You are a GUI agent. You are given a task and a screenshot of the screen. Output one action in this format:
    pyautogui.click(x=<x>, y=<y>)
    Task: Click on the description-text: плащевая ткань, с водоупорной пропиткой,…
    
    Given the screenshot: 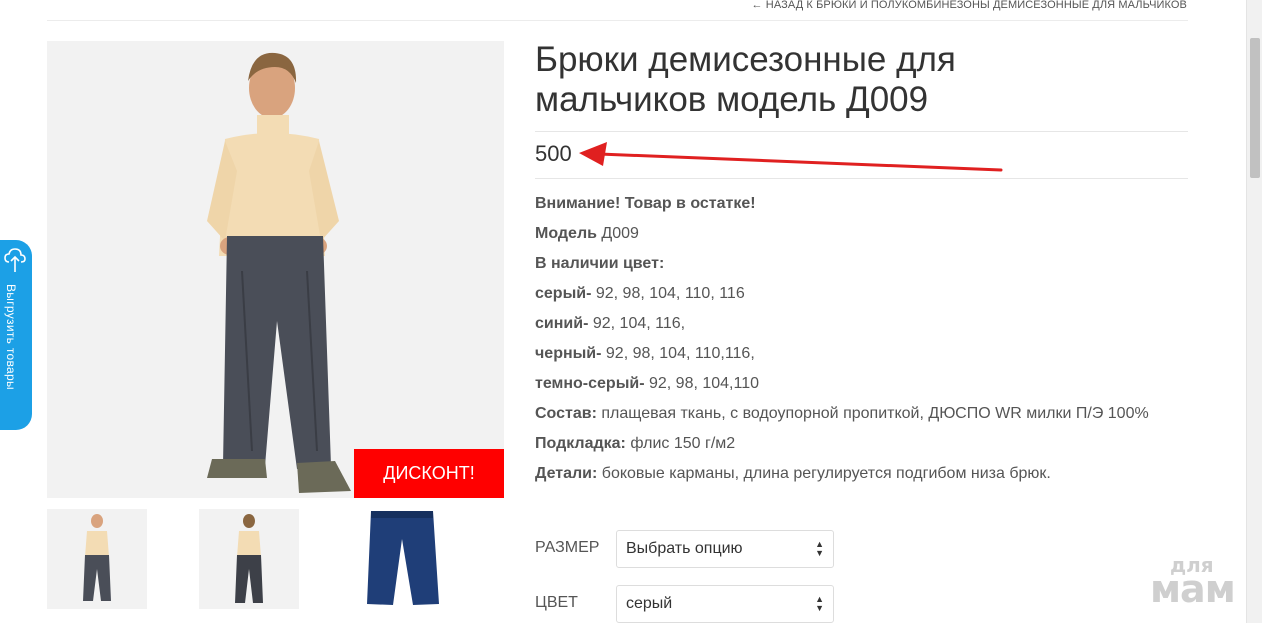 What is the action you would take?
    pyautogui.click(x=872, y=413)
    